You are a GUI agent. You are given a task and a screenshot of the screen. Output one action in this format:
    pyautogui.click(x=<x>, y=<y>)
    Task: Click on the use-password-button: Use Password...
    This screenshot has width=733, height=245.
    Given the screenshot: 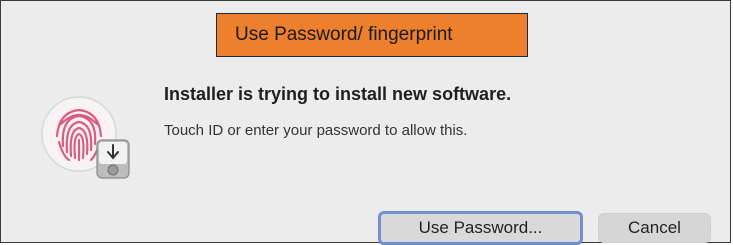 What is the action you would take?
    pyautogui.click(x=480, y=228)
    